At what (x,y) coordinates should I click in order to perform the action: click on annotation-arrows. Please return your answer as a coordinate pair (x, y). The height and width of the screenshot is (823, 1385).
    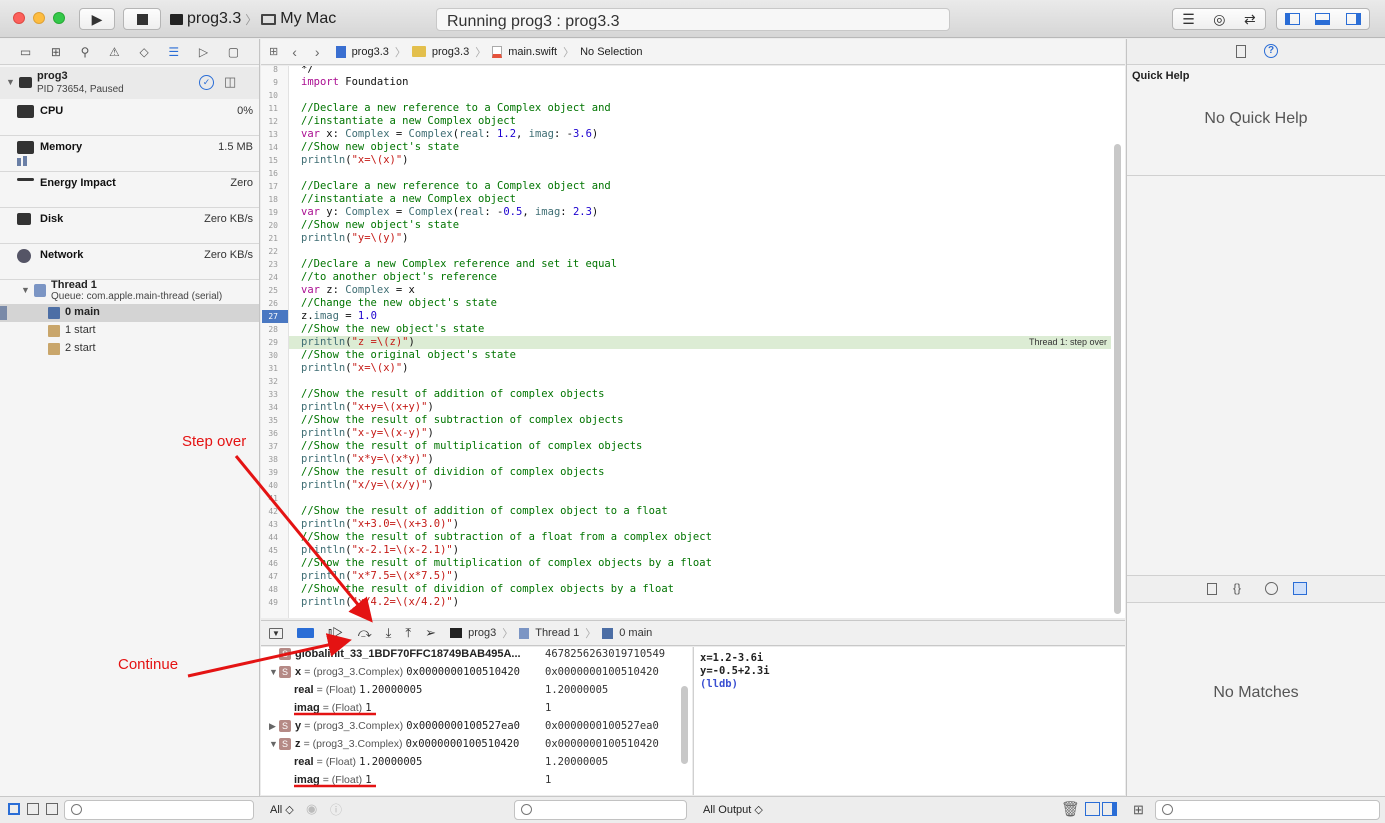
    Looking at the image, I should click on (281, 621).